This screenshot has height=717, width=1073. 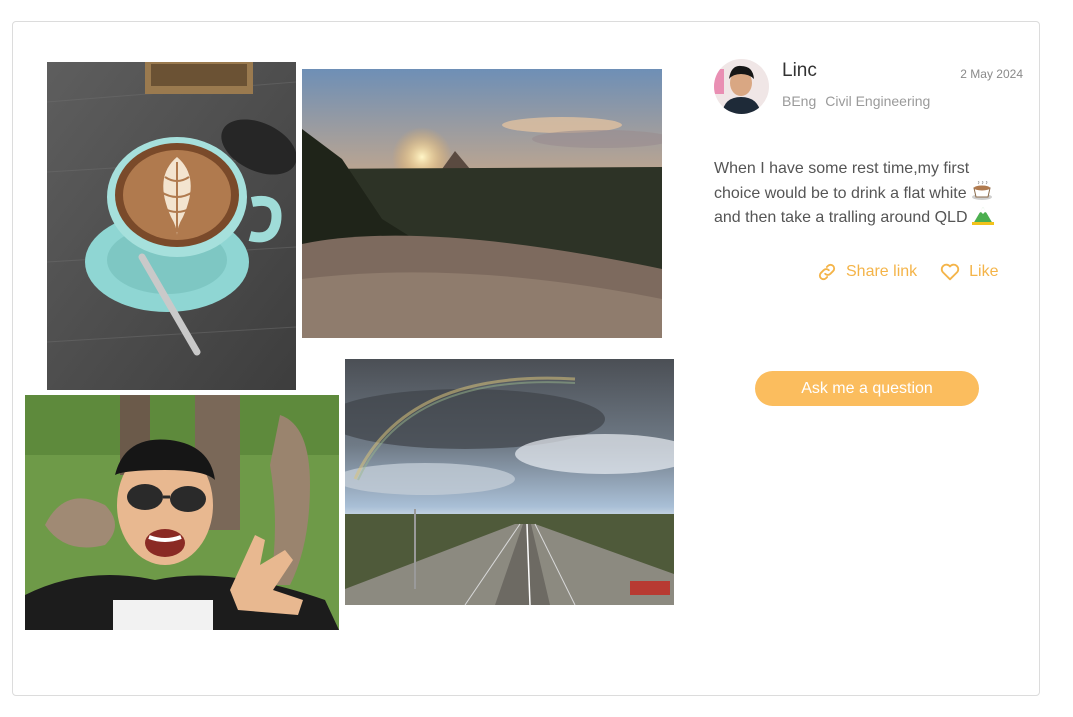 I want to click on post-actions: Share link Like, so click(x=907, y=272).